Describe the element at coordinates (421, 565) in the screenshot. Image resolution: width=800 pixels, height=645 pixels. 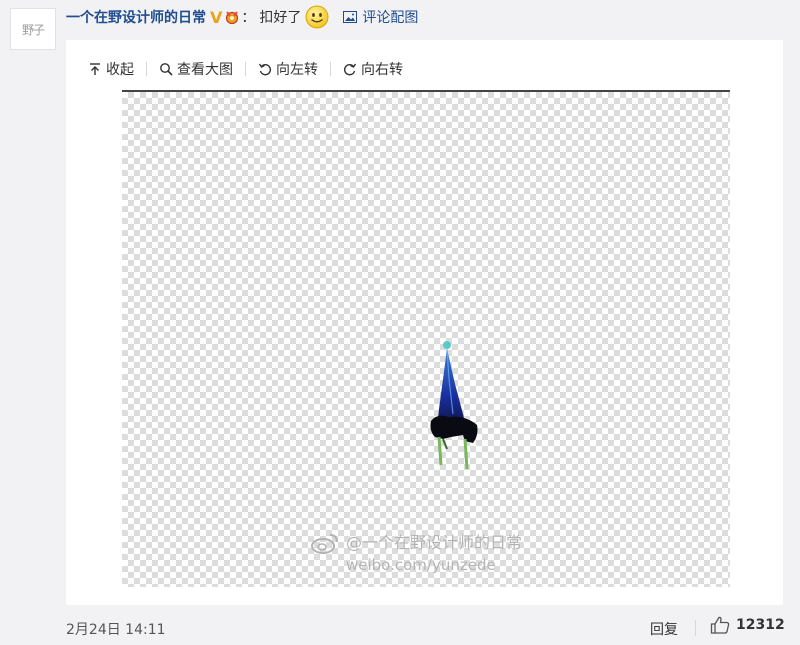
I see `watermark-line-2: weibo.com/yunzede` at that location.